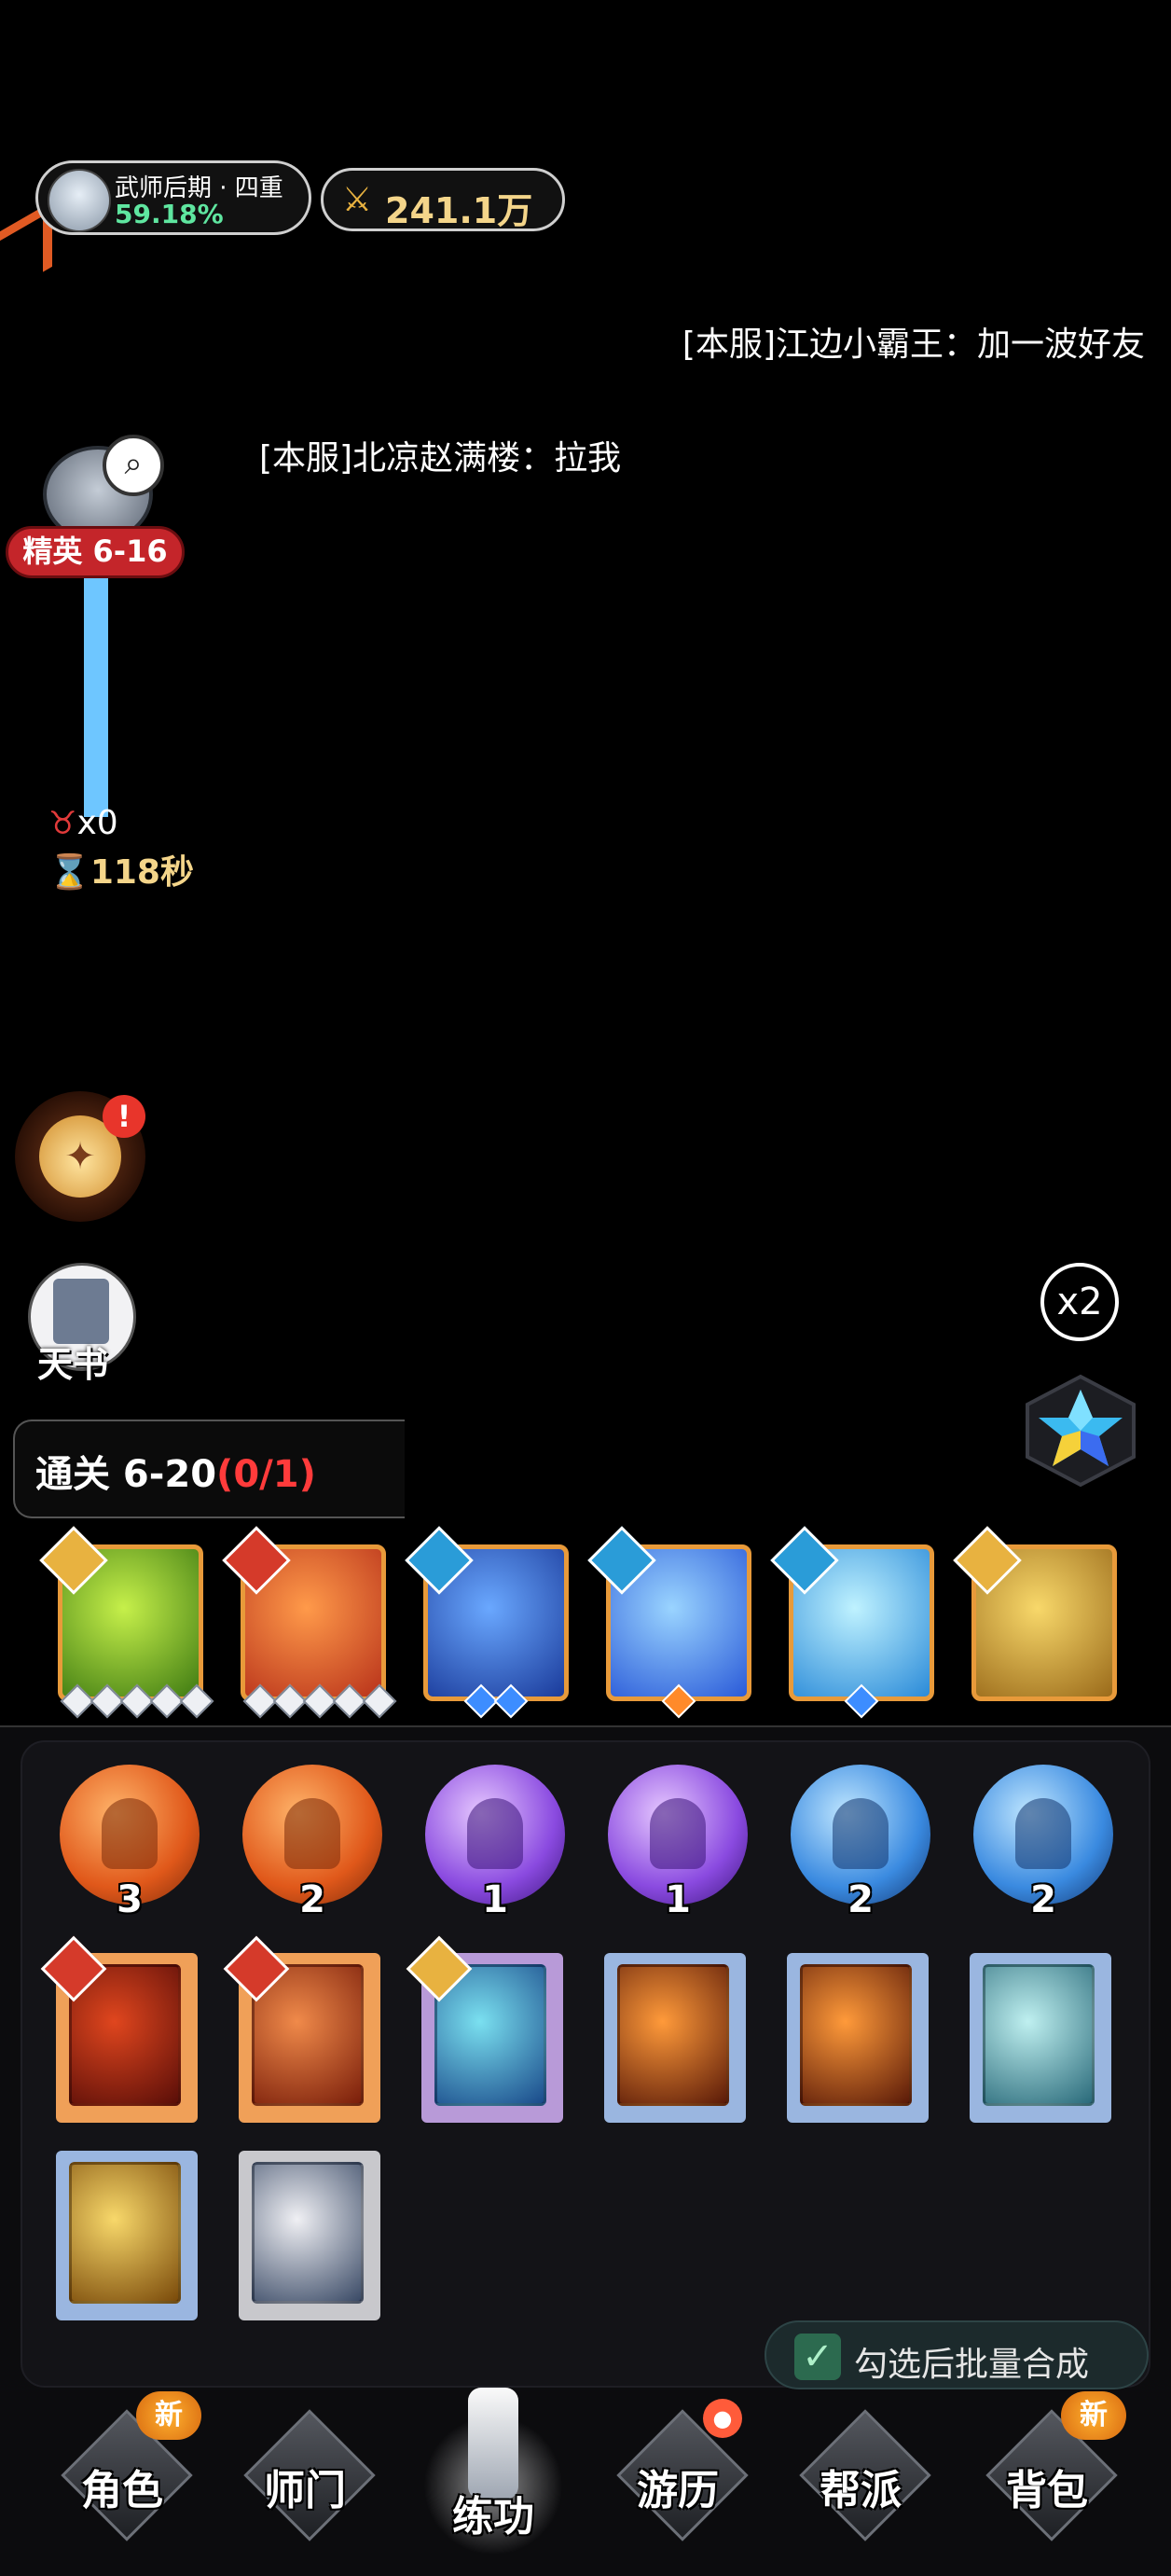  I want to click on power-pill: ⚔ 241.1万, so click(443, 199).